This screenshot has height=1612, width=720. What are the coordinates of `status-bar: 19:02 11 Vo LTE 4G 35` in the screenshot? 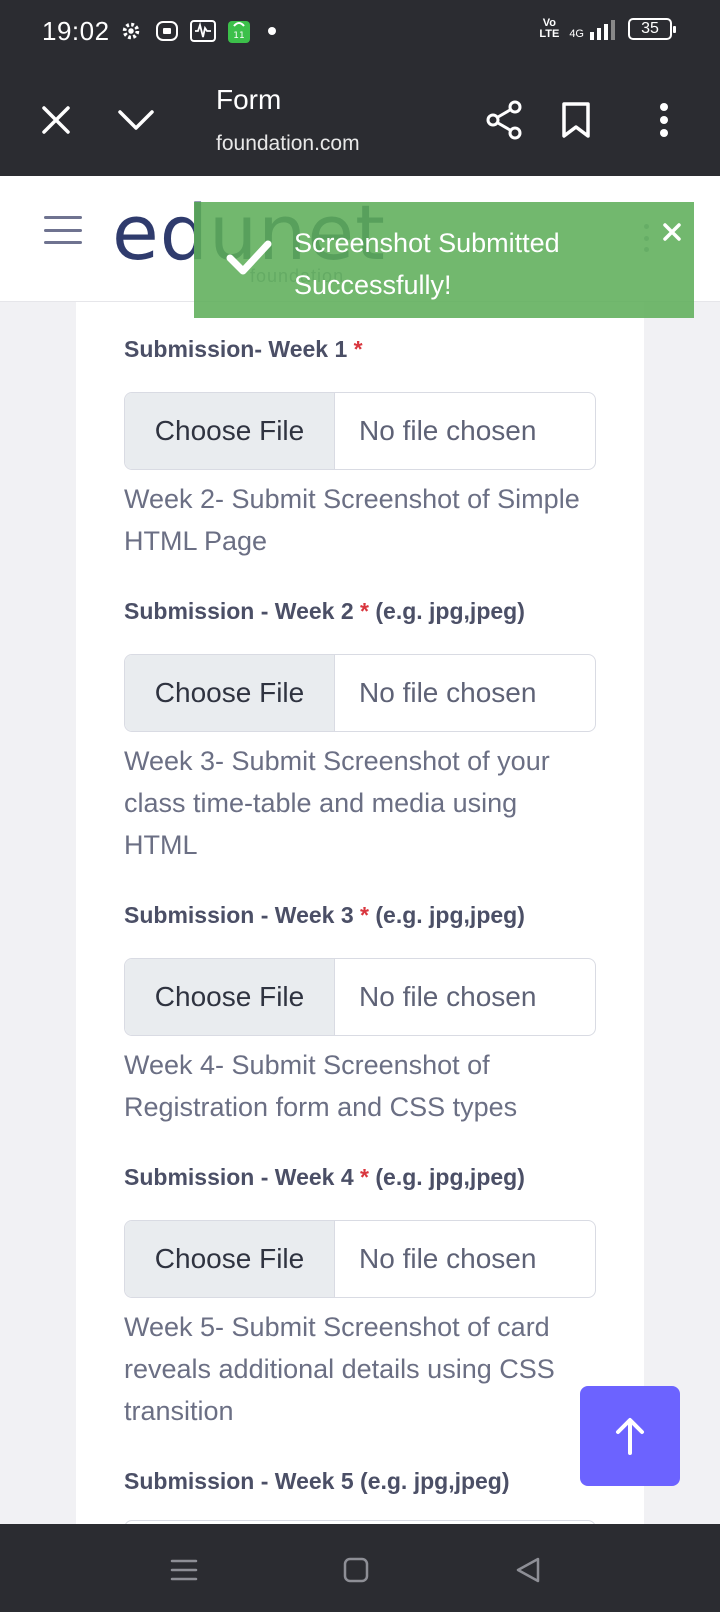 It's located at (360, 32).